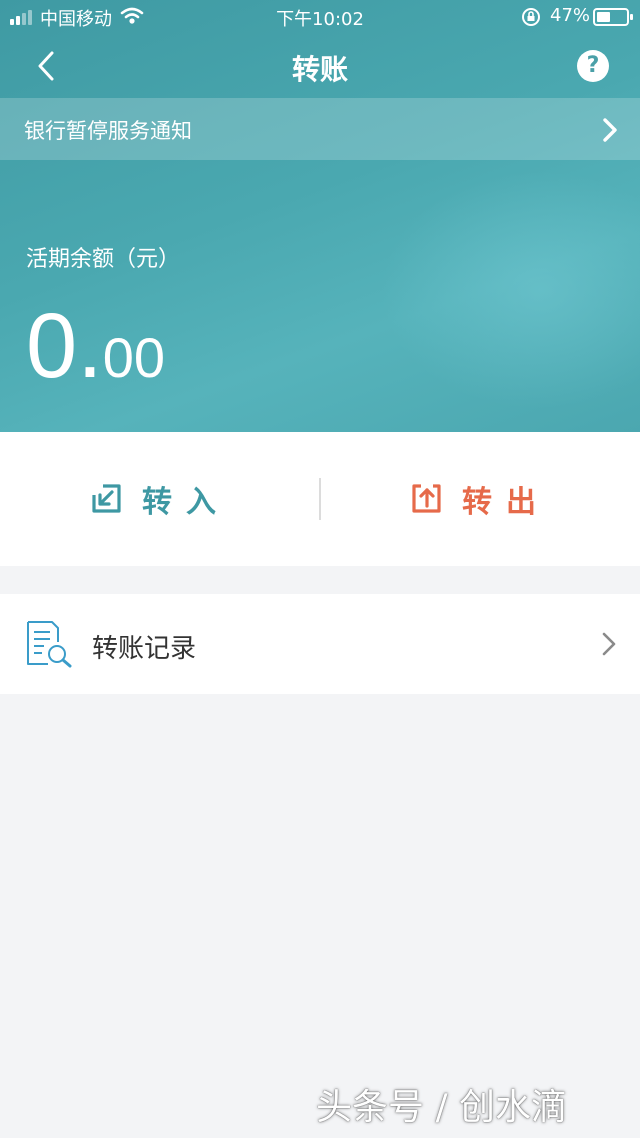  I want to click on transfer-records-row: 转账记录, so click(320, 644).